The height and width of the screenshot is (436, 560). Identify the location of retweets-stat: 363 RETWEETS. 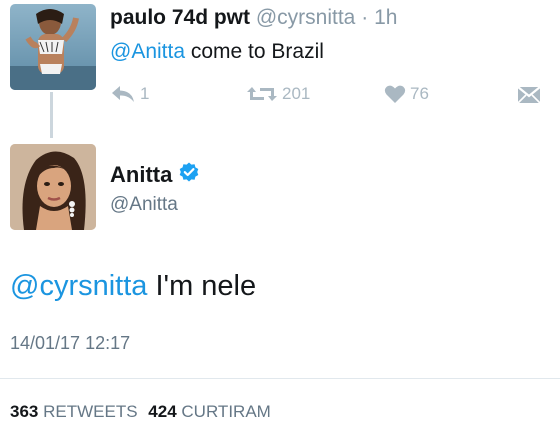
(74, 411).